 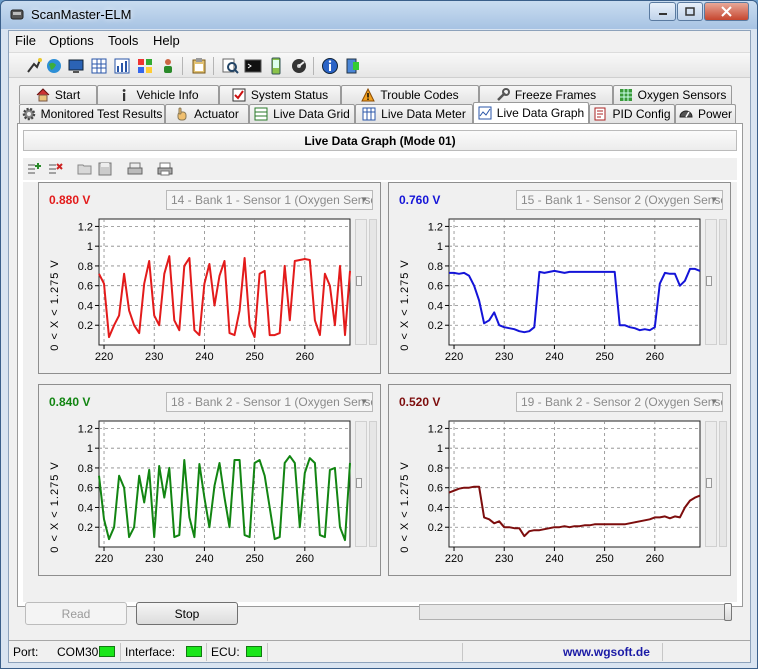 I want to click on tab-vehicle-info: Vehicle Info, so click(x=158, y=94).